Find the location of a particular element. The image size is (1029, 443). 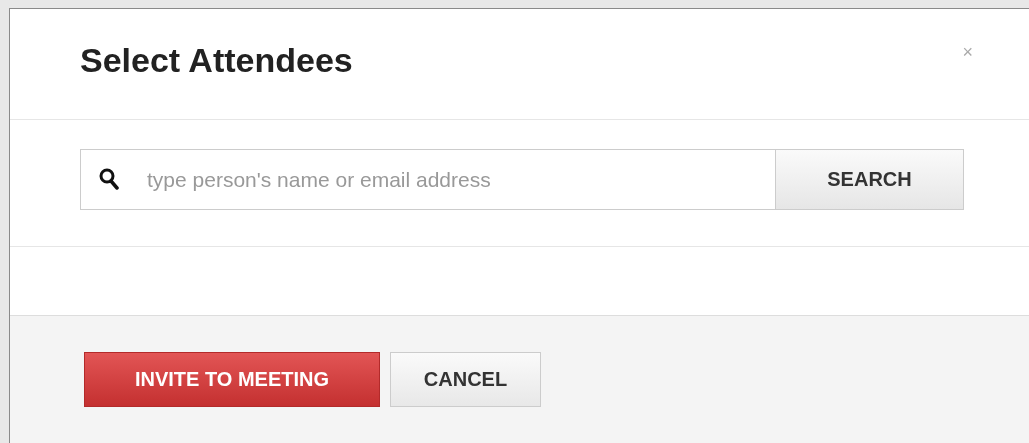

dialog-title: Select Attendees is located at coordinates (216, 60).